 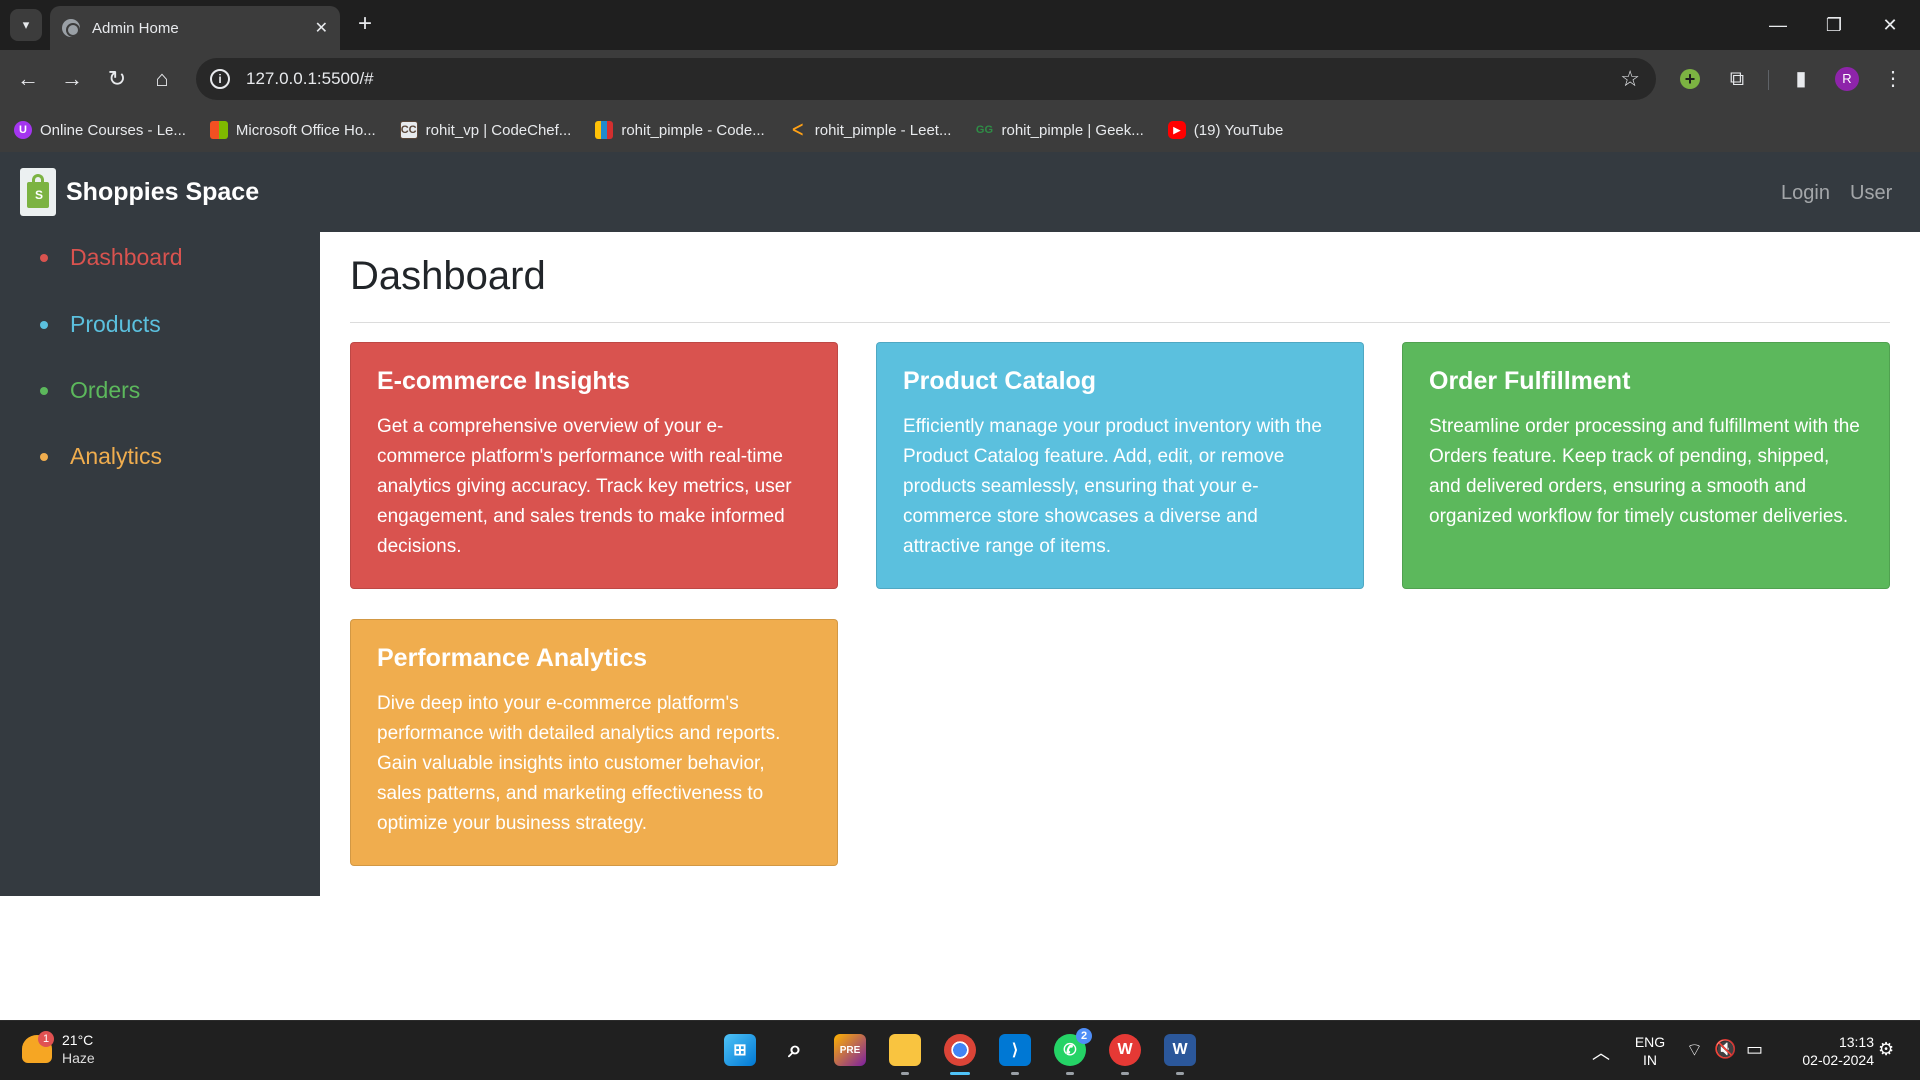 What do you see at coordinates (1893, 79) in the screenshot?
I see `chrome-menu-icon: ⋮` at bounding box center [1893, 79].